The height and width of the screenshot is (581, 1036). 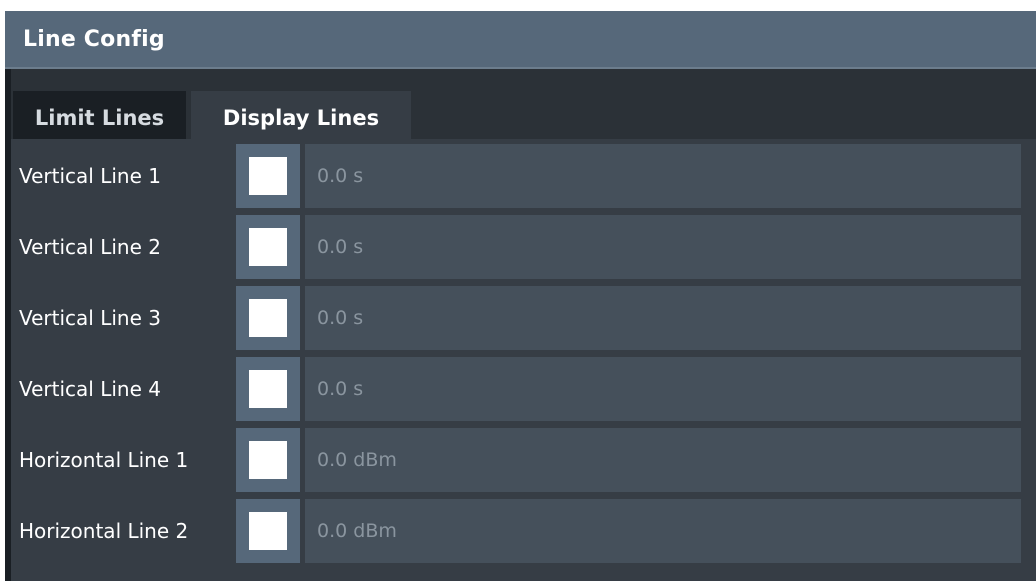 What do you see at coordinates (301, 118) in the screenshot?
I see `tab-display-lines: Display Lines` at bounding box center [301, 118].